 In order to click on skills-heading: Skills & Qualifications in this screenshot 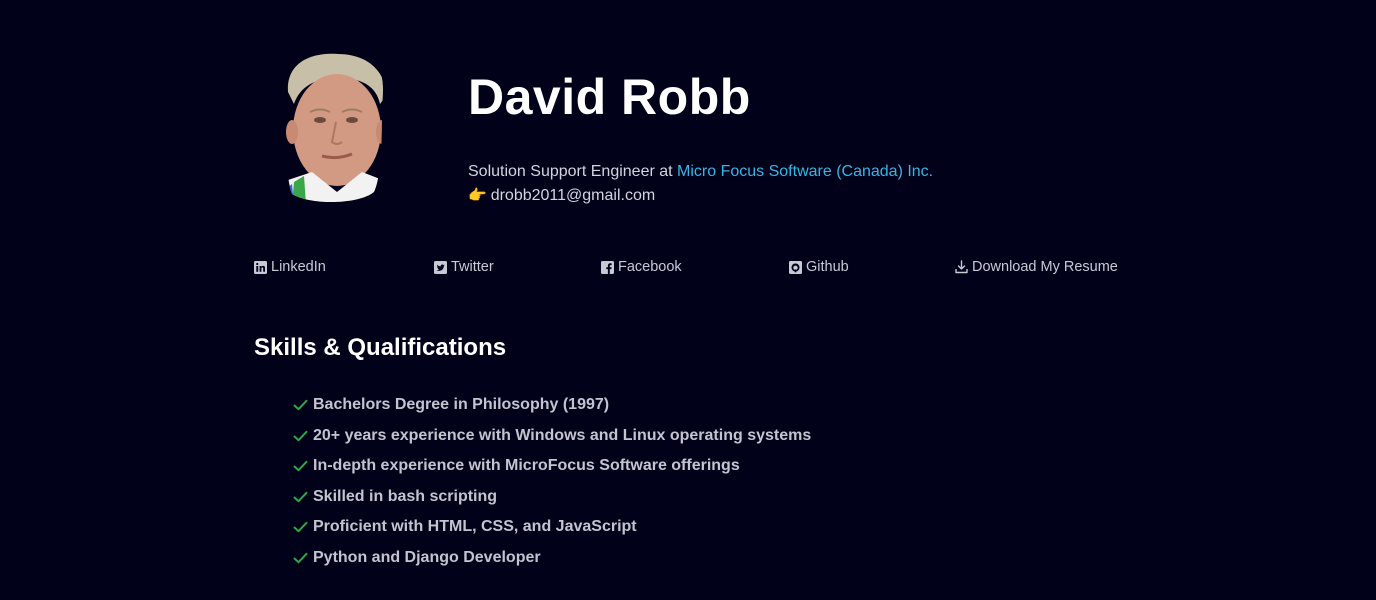, I will do `click(380, 347)`.